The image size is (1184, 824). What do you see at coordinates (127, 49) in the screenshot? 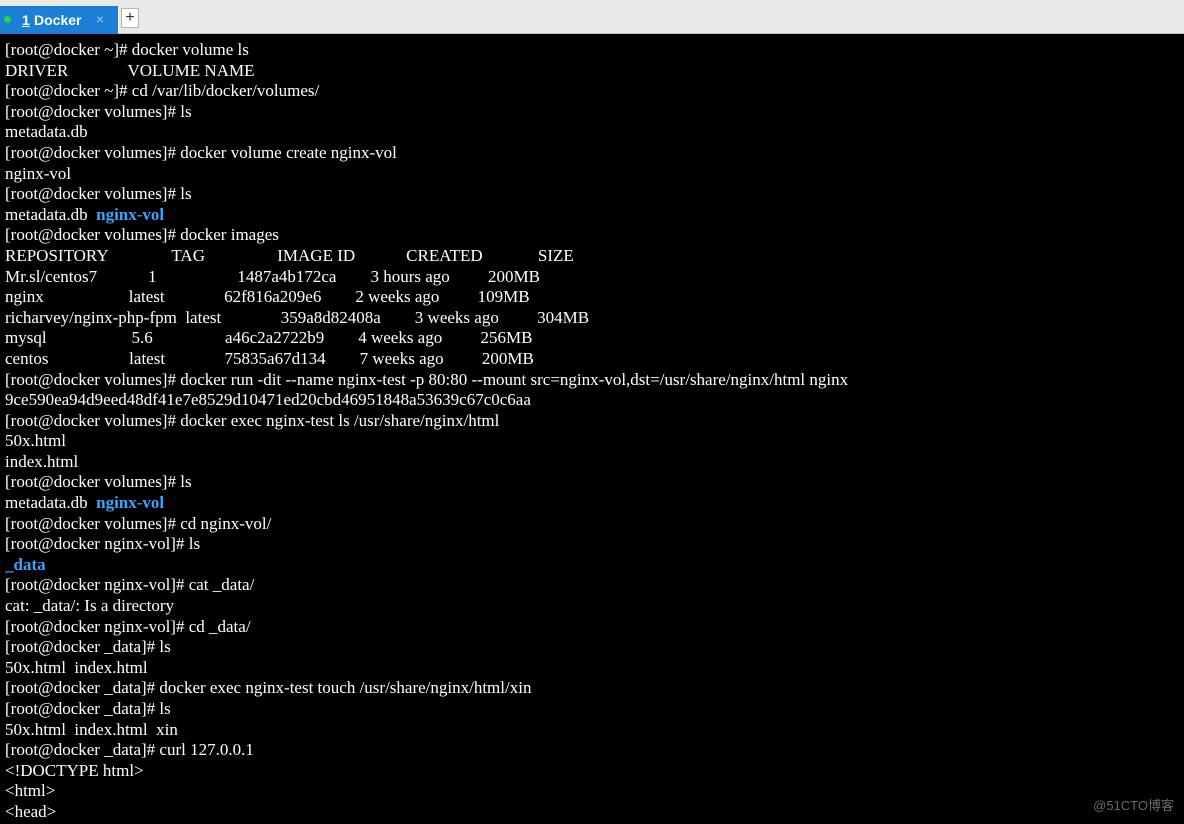
I see `terminal-text: [root@docker ~]# docker volume ls` at bounding box center [127, 49].